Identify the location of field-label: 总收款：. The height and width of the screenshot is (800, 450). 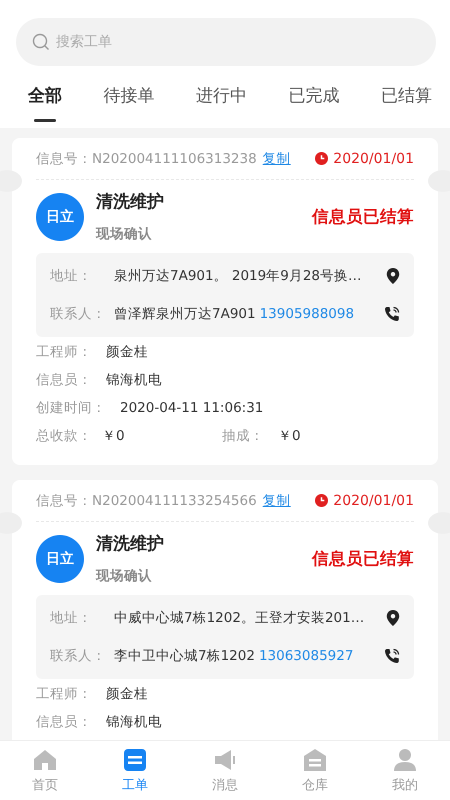
(64, 436).